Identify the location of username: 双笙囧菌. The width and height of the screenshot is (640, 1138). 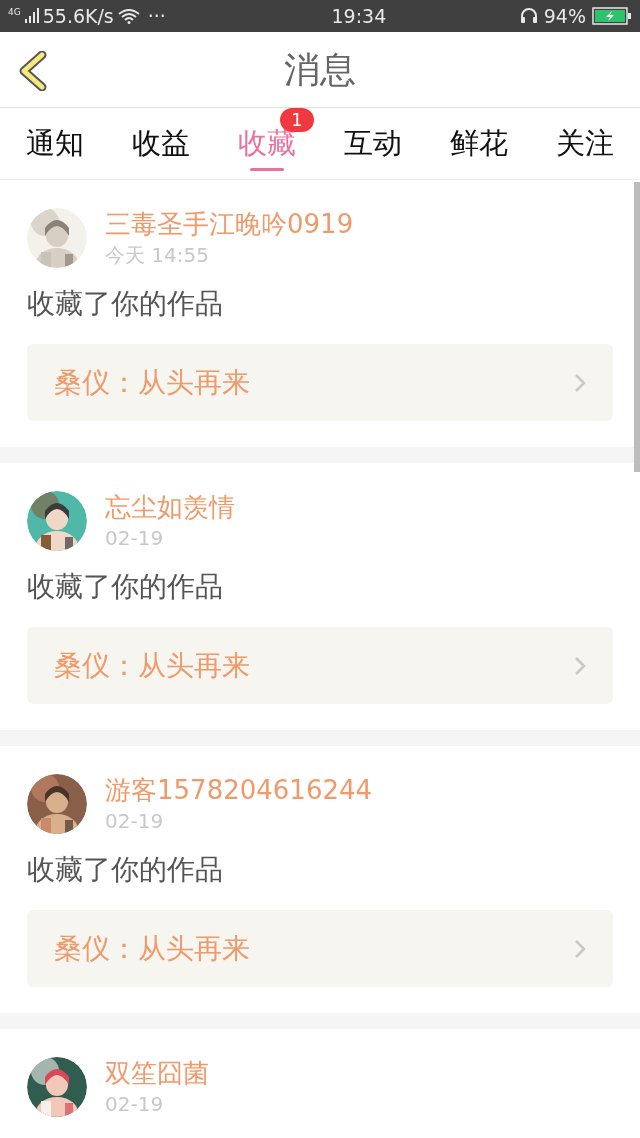
(157, 1073).